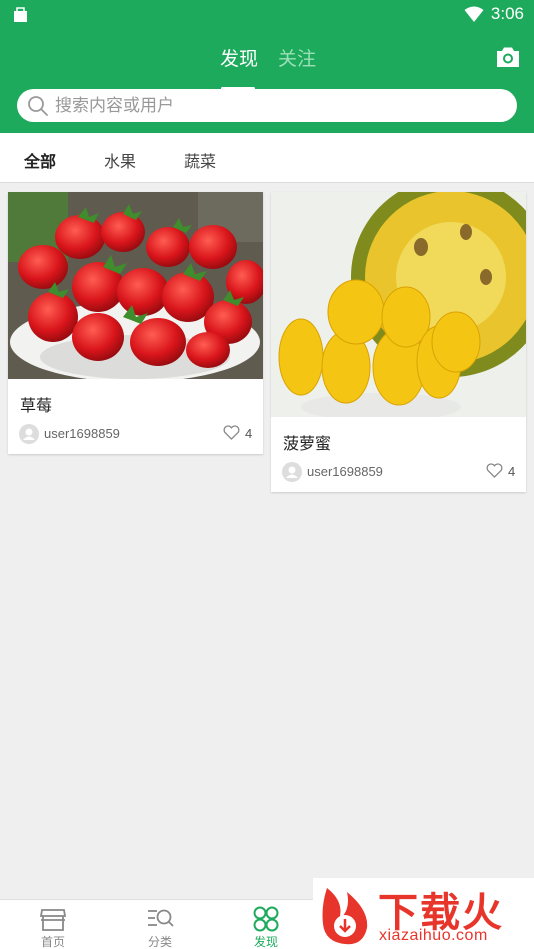  Describe the element at coordinates (159, 942) in the screenshot. I see `nav-category-label: 分类` at that location.